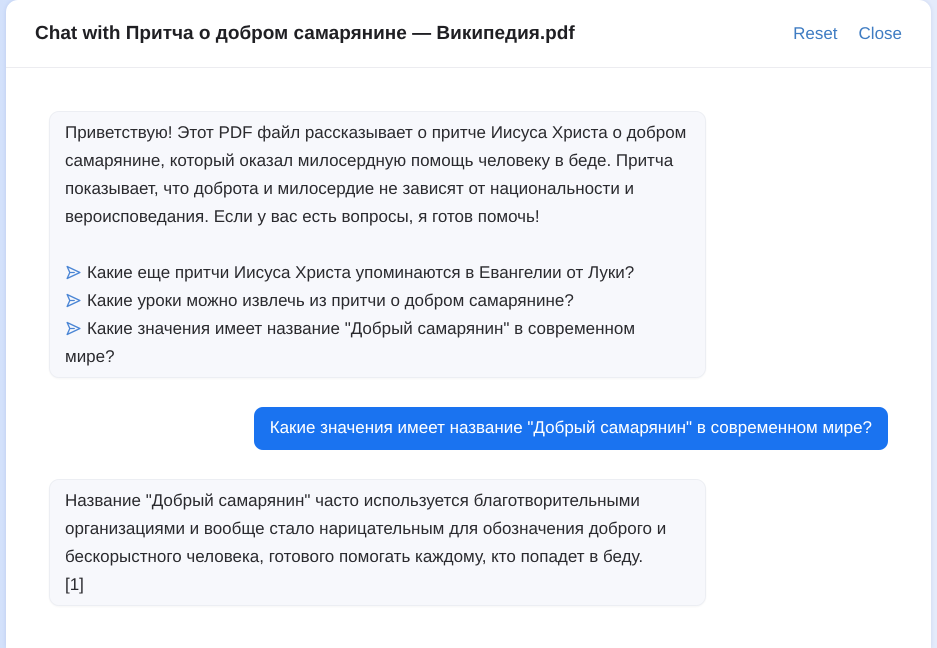  I want to click on window-title: Chat with Притча о добром самарянине — Википедия.pdf, so click(305, 33).